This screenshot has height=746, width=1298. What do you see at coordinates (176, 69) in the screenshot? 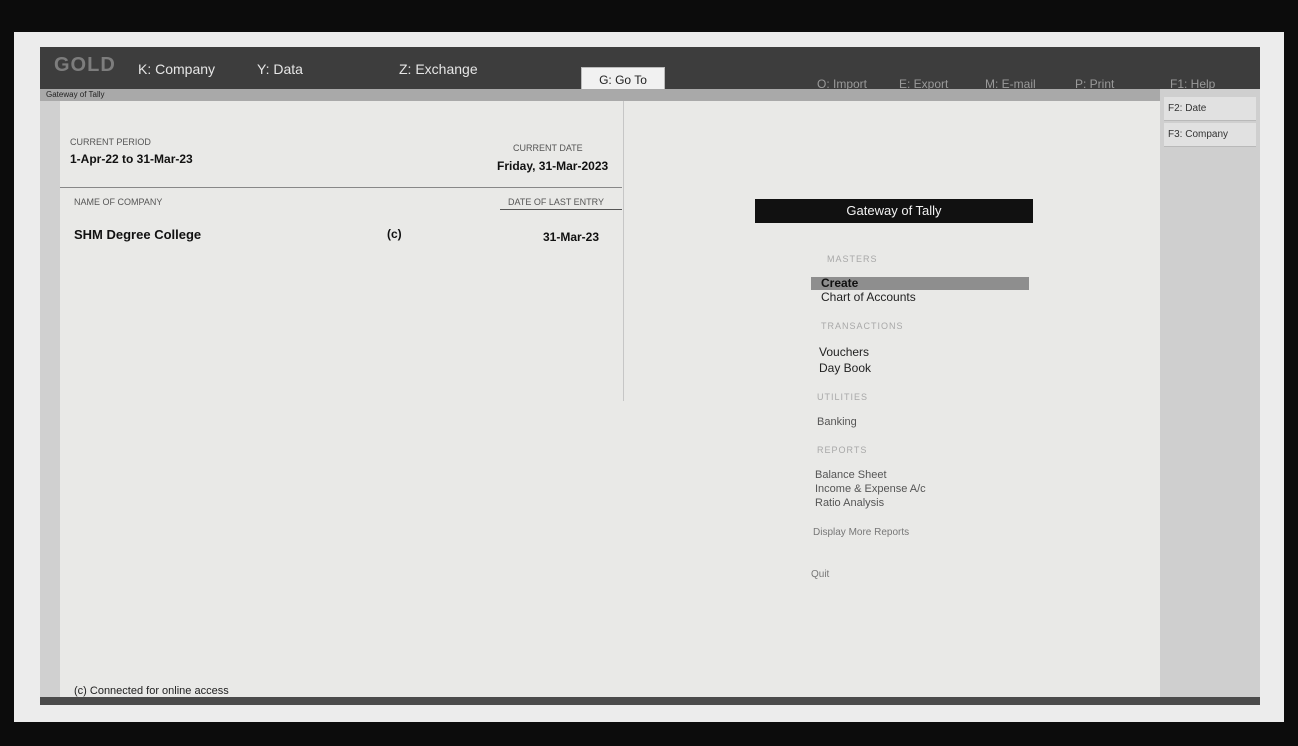
I see `menu-company: K: Company` at bounding box center [176, 69].